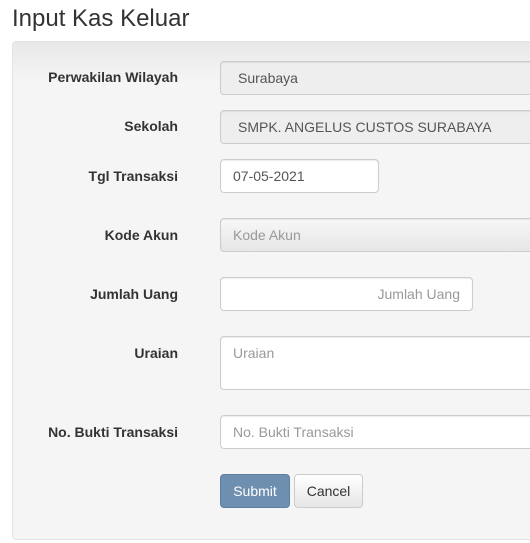  Describe the element at coordinates (151, 126) in the screenshot. I see `sekolah-label: Sekolah` at that location.